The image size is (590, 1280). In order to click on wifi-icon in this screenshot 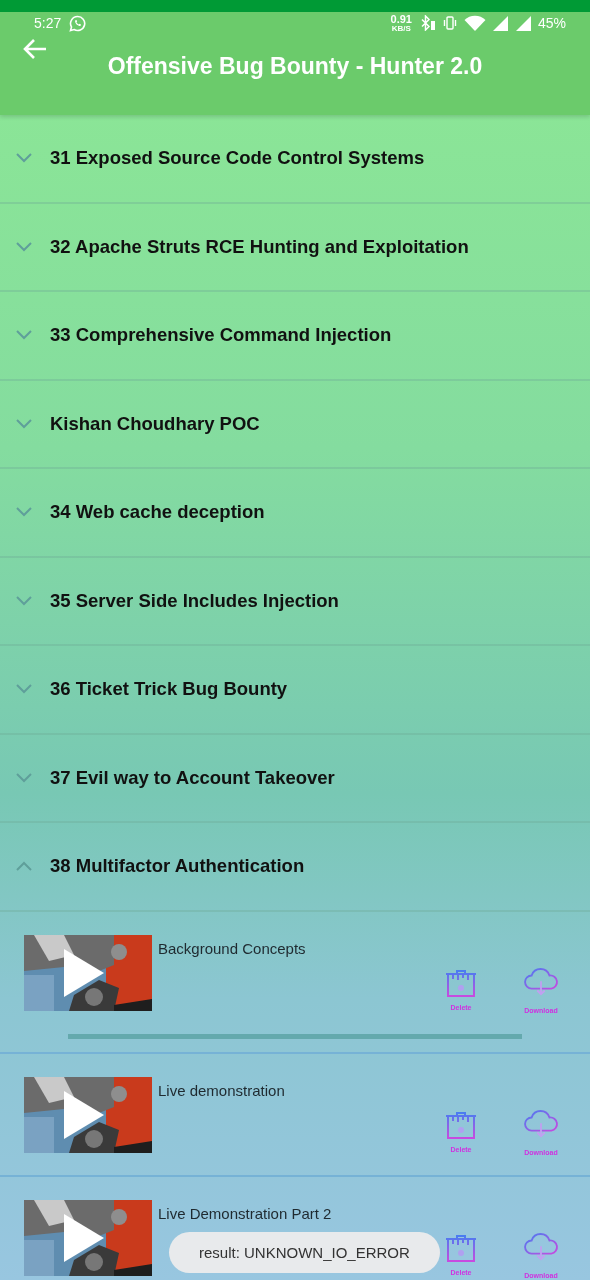, I will do `click(474, 23)`.